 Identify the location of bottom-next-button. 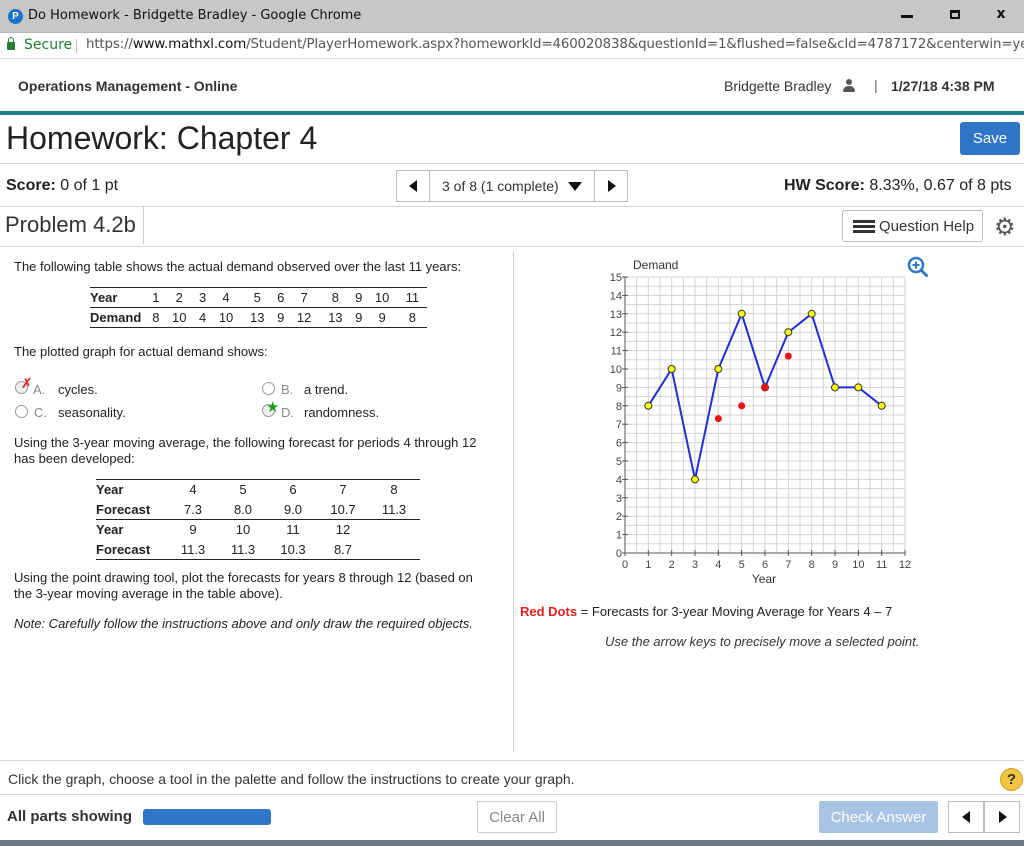
(1002, 817).